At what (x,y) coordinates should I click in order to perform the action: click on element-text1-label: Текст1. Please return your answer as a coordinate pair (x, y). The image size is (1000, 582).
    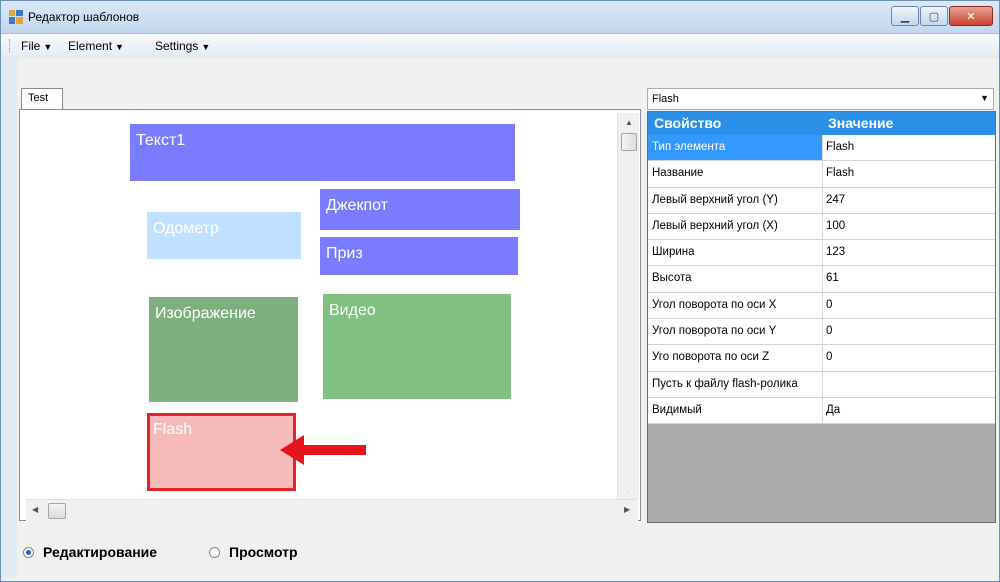
    Looking at the image, I should click on (161, 140).